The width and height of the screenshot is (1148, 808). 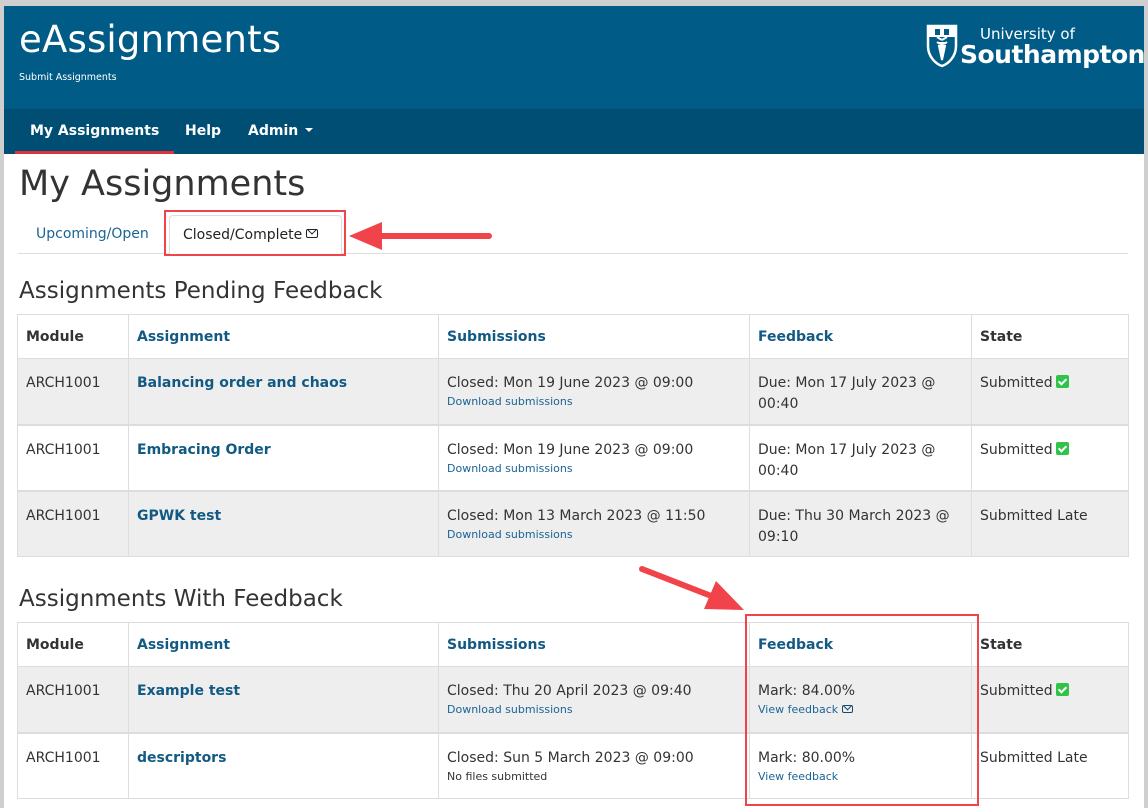 I want to click on submission-status: Closed: Mon 13 March 2023 @ 11:50, so click(x=576, y=515).